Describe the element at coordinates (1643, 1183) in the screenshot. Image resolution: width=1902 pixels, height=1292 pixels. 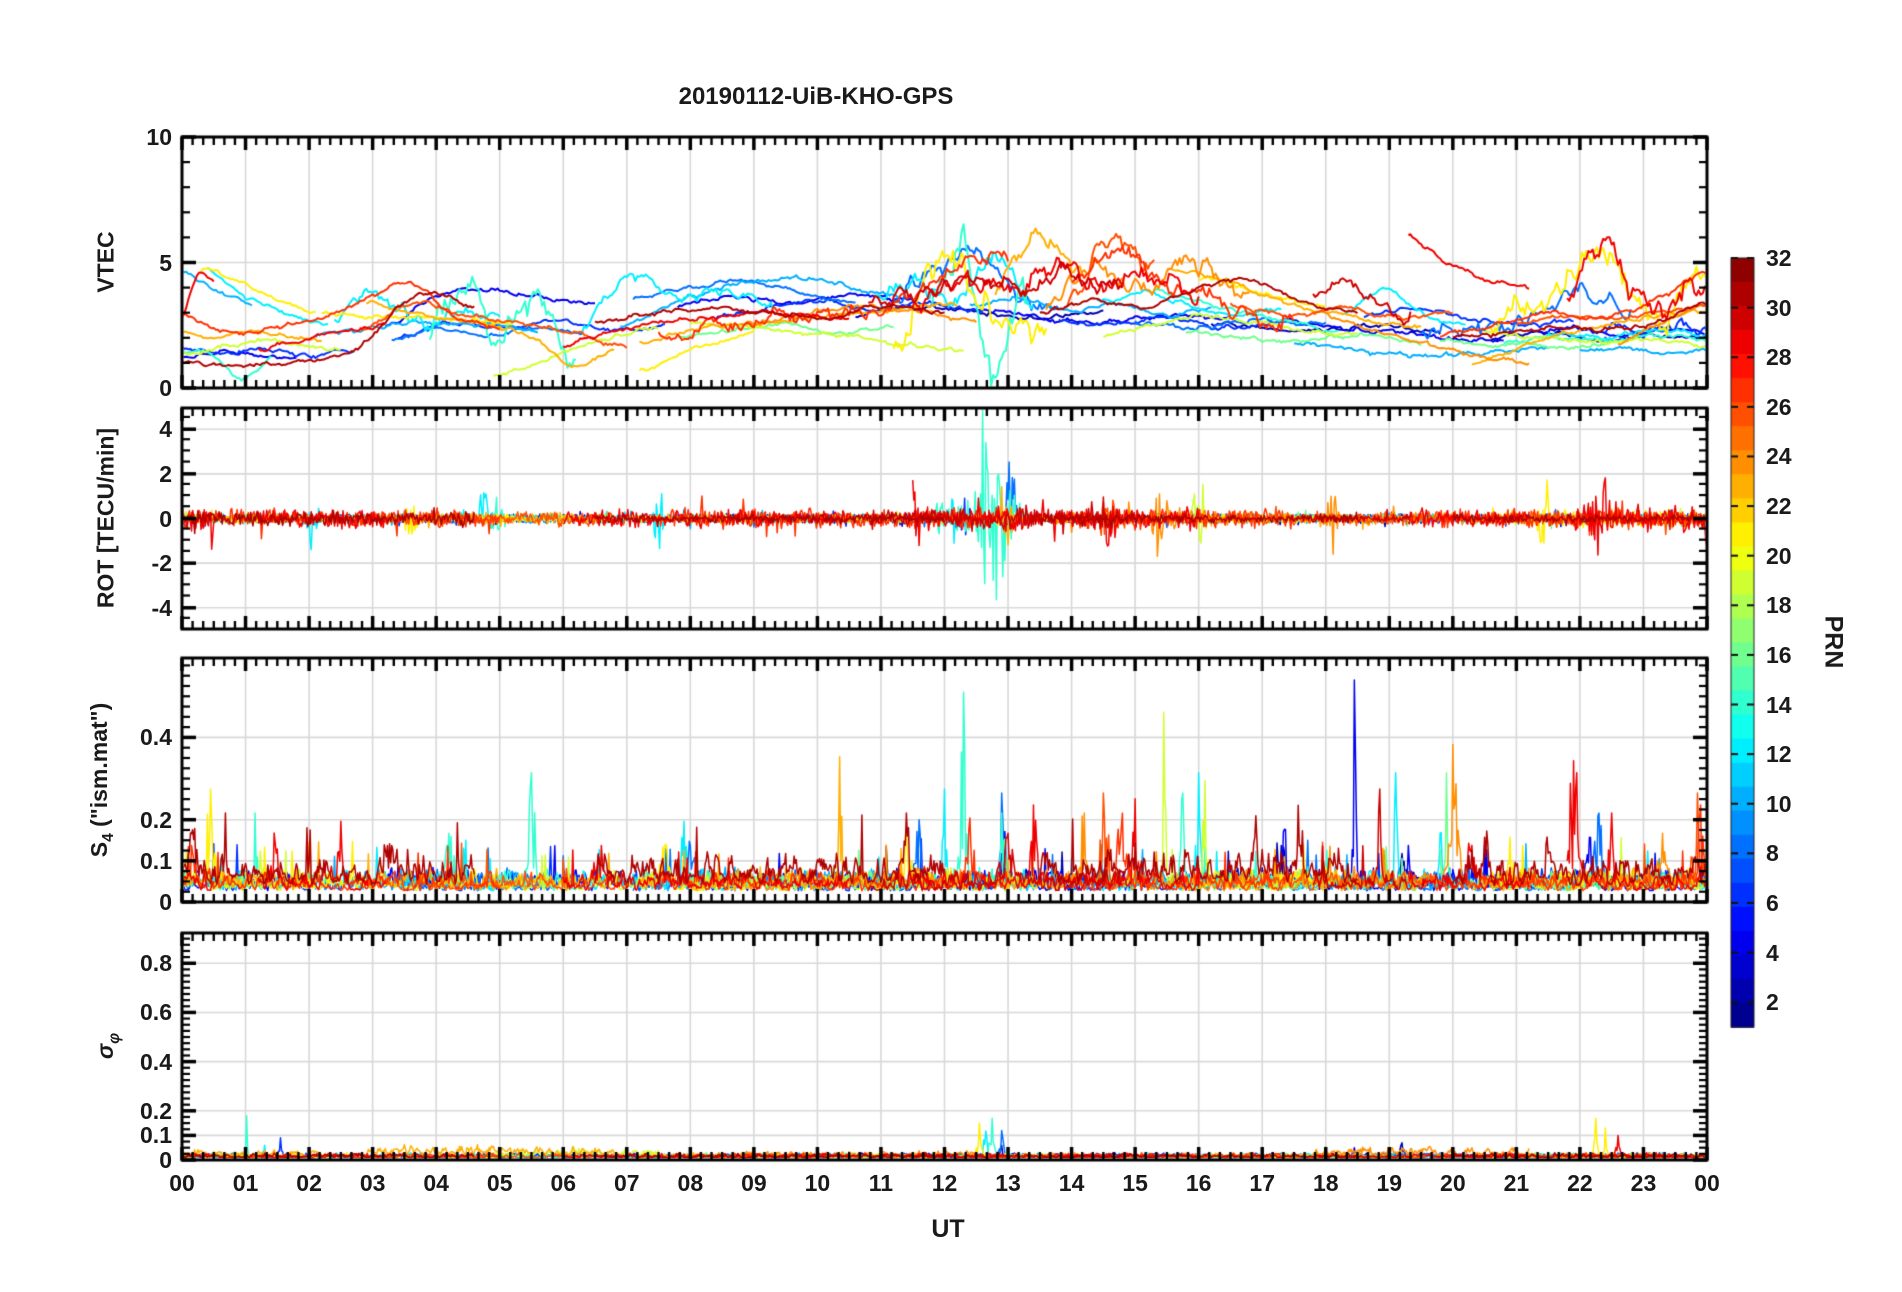
I see `x-tick-label: 23` at that location.